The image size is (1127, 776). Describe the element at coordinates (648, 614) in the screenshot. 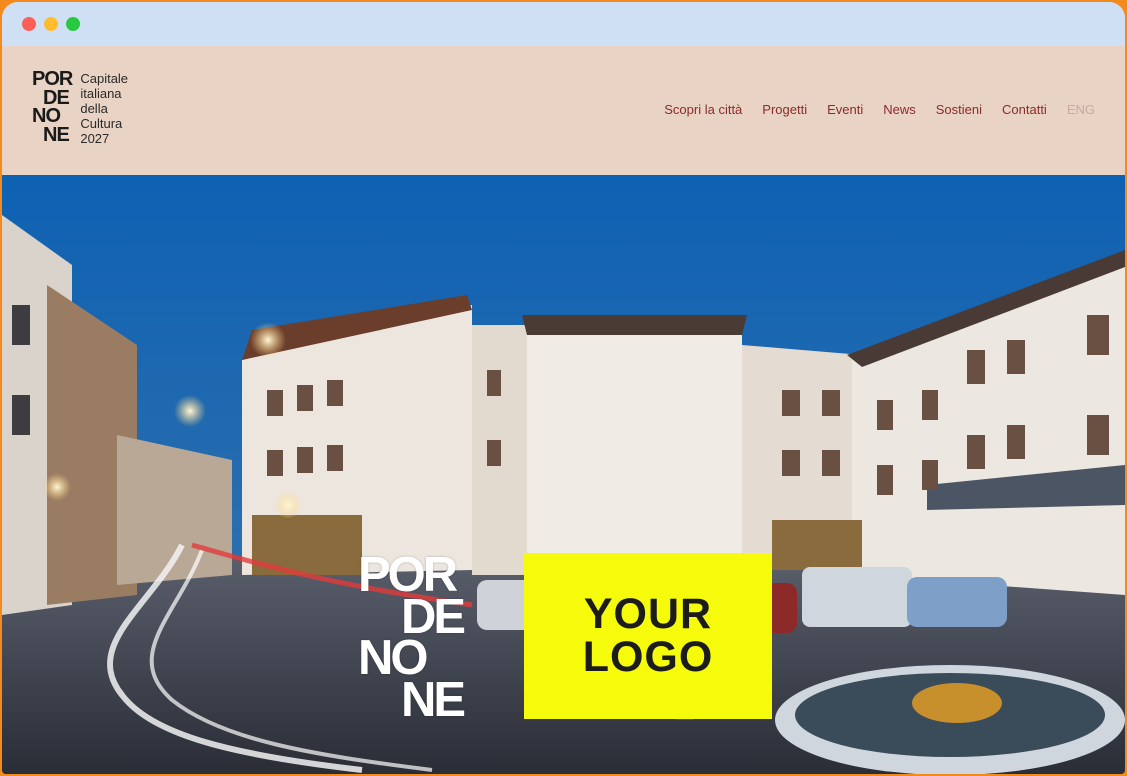

I see `logo-placeholder-line: YOUR` at that location.